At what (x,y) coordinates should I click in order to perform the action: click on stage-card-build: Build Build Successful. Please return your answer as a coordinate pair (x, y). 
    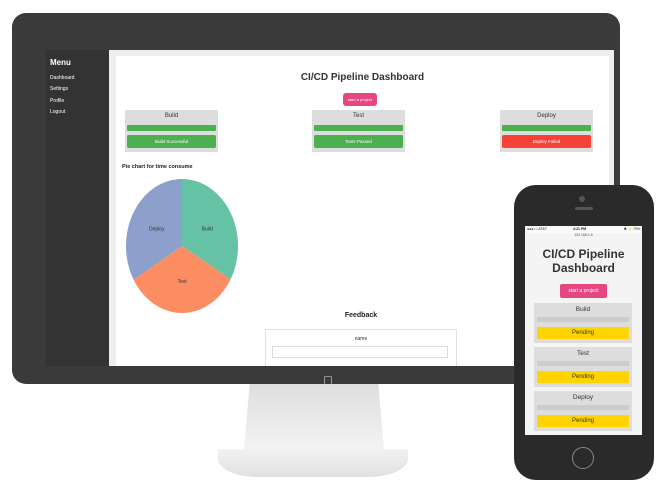
    Looking at the image, I should click on (171, 131).